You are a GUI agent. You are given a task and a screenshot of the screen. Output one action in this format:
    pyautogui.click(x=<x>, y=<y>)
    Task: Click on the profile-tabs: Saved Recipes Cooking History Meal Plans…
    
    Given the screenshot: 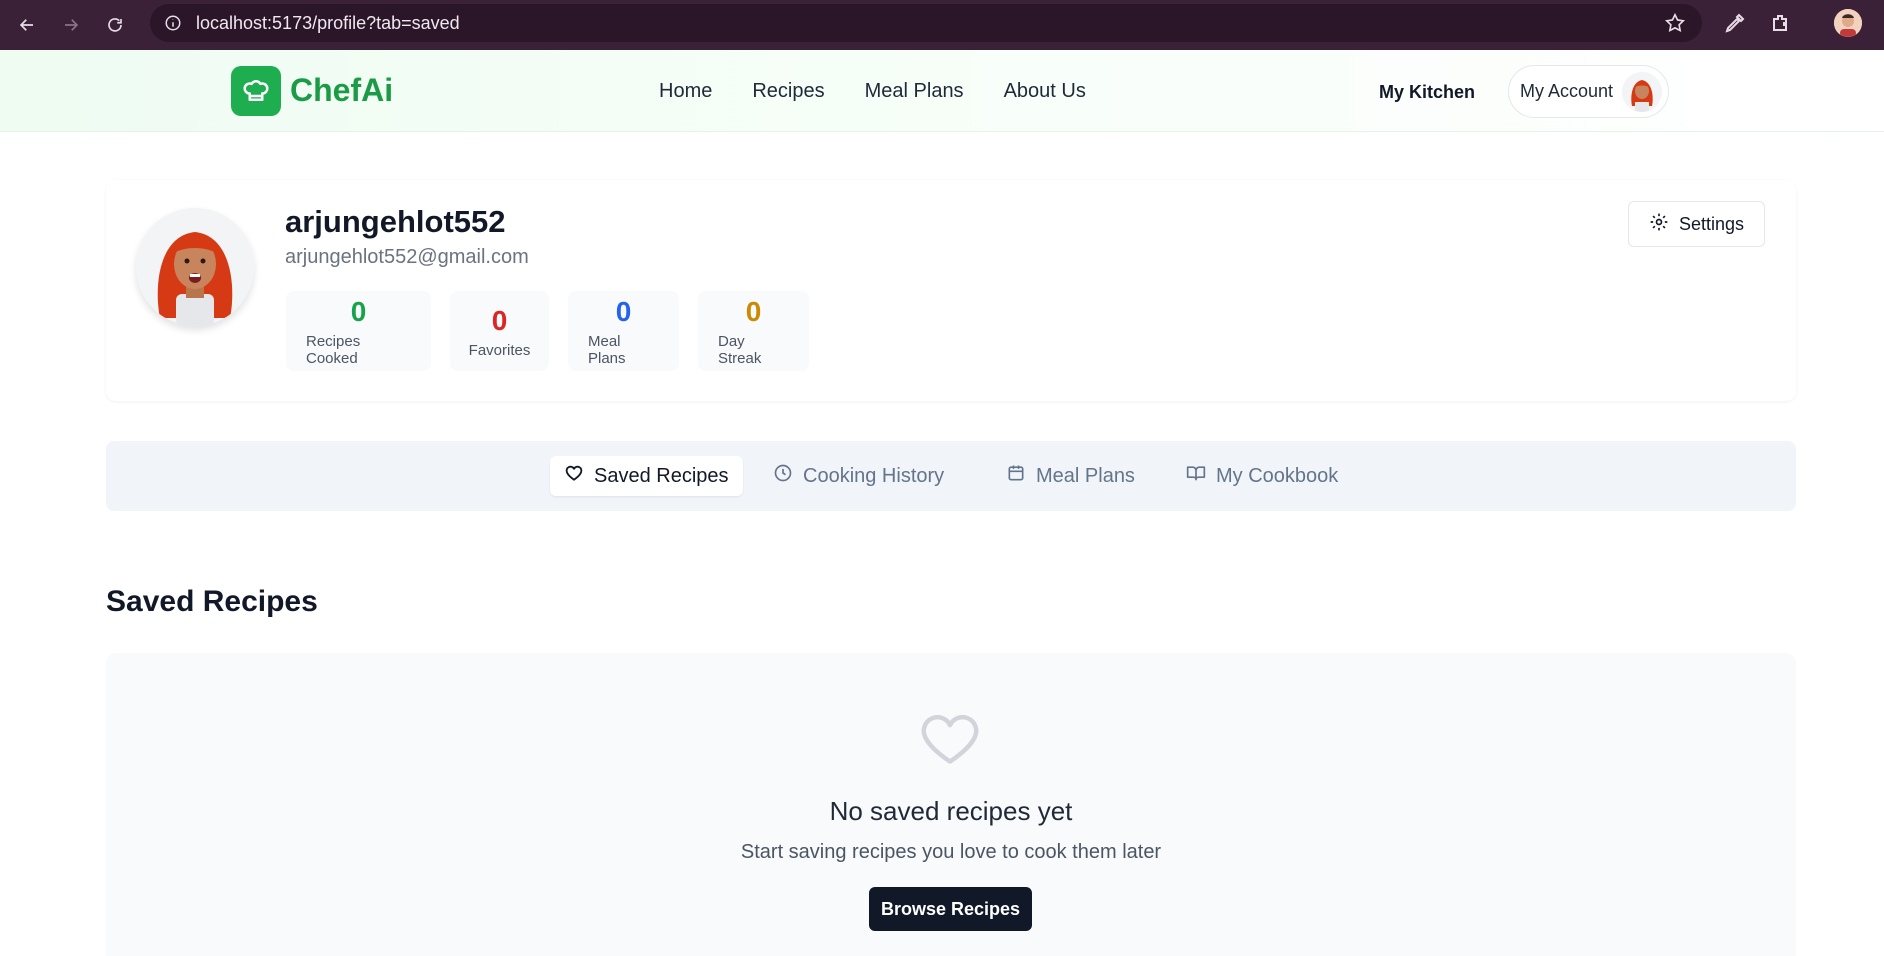 What is the action you would take?
    pyautogui.click(x=951, y=476)
    